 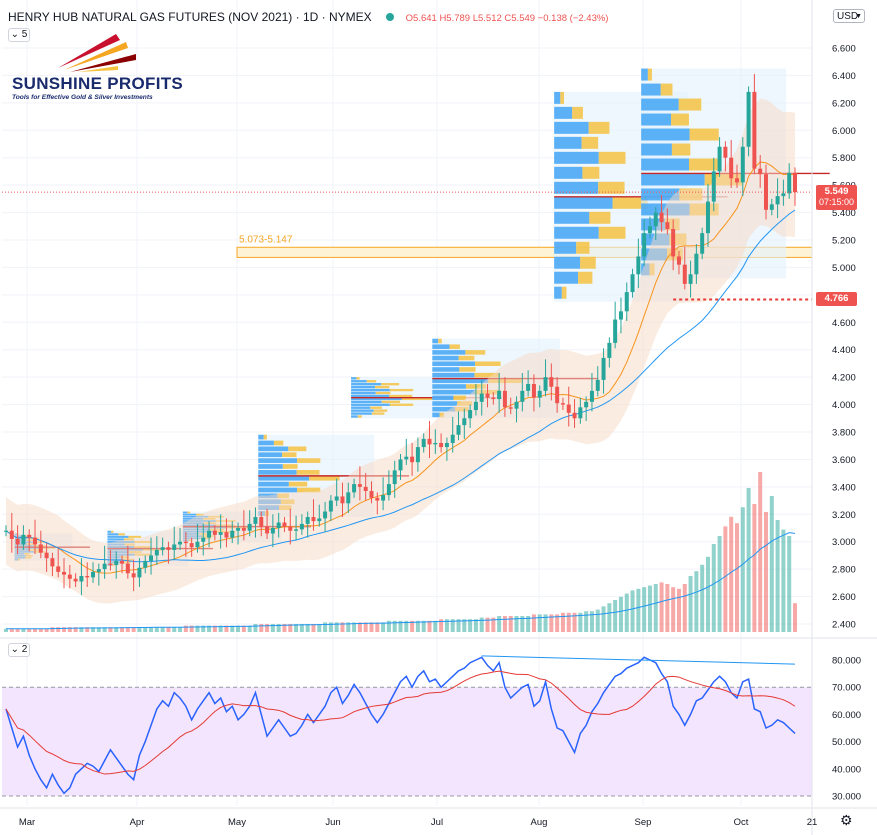 I want to click on gear-icon: ⚙, so click(x=846, y=820).